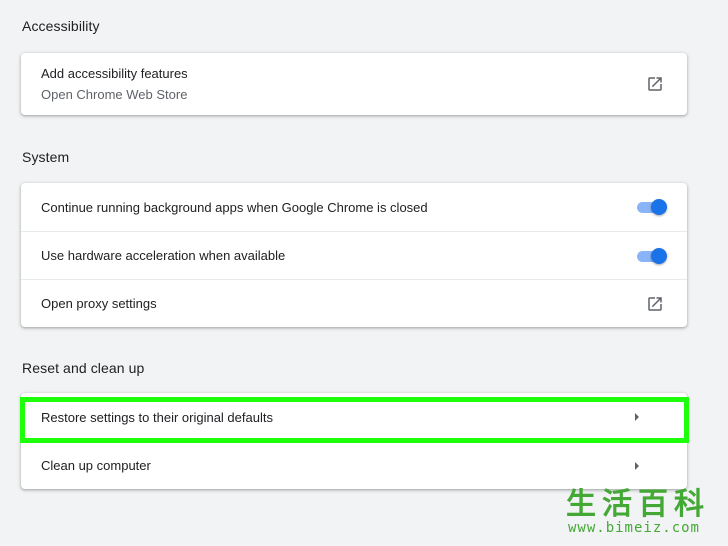 This screenshot has height=546, width=728. What do you see at coordinates (163, 255) in the screenshot?
I see `hardware-acceleration-label: Use hardware acceleration when available` at bounding box center [163, 255].